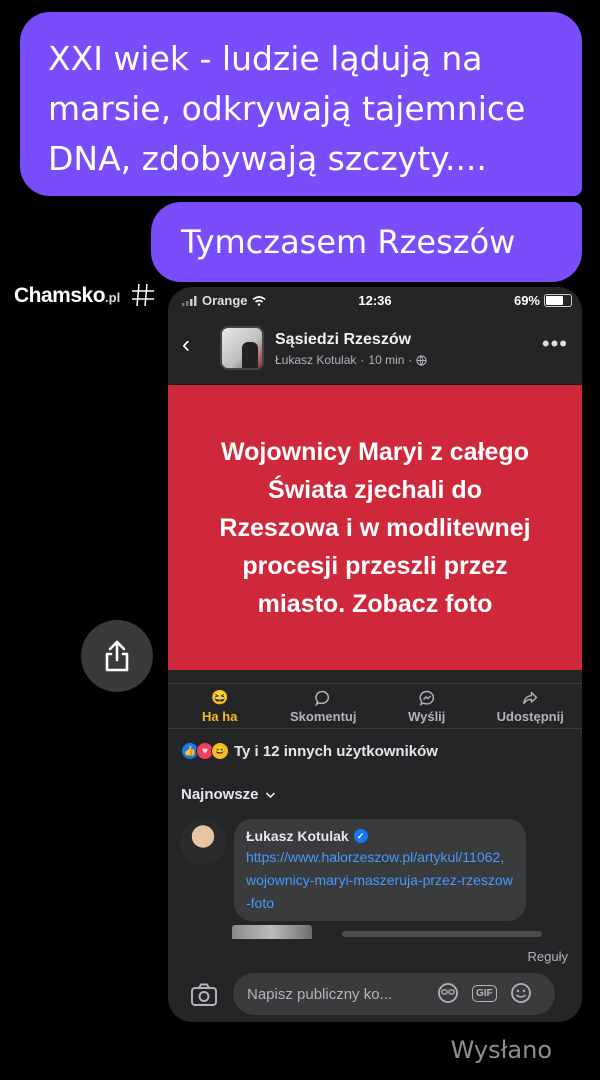  Describe the element at coordinates (558, 300) in the screenshot. I see `battery-icon` at that location.